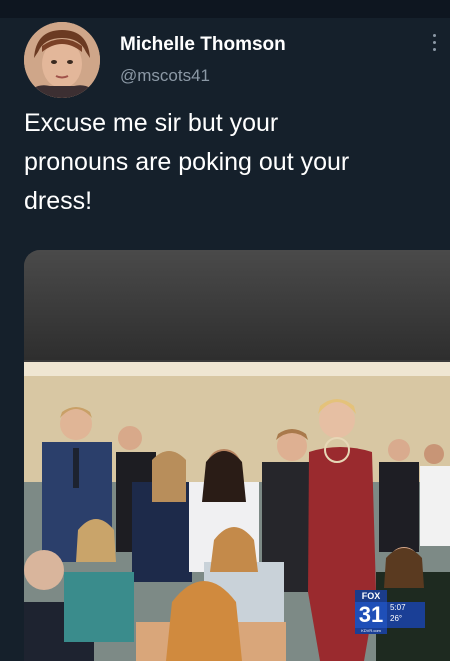  What do you see at coordinates (398, 607) in the screenshot?
I see `time-value: 5:07` at bounding box center [398, 607].